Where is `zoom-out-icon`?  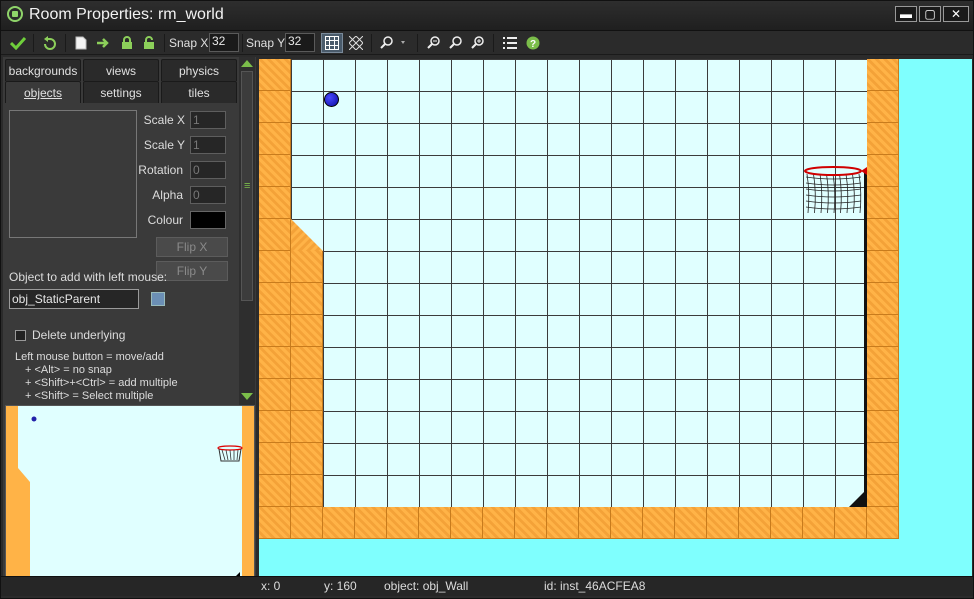 zoom-out-icon is located at coordinates (434, 43).